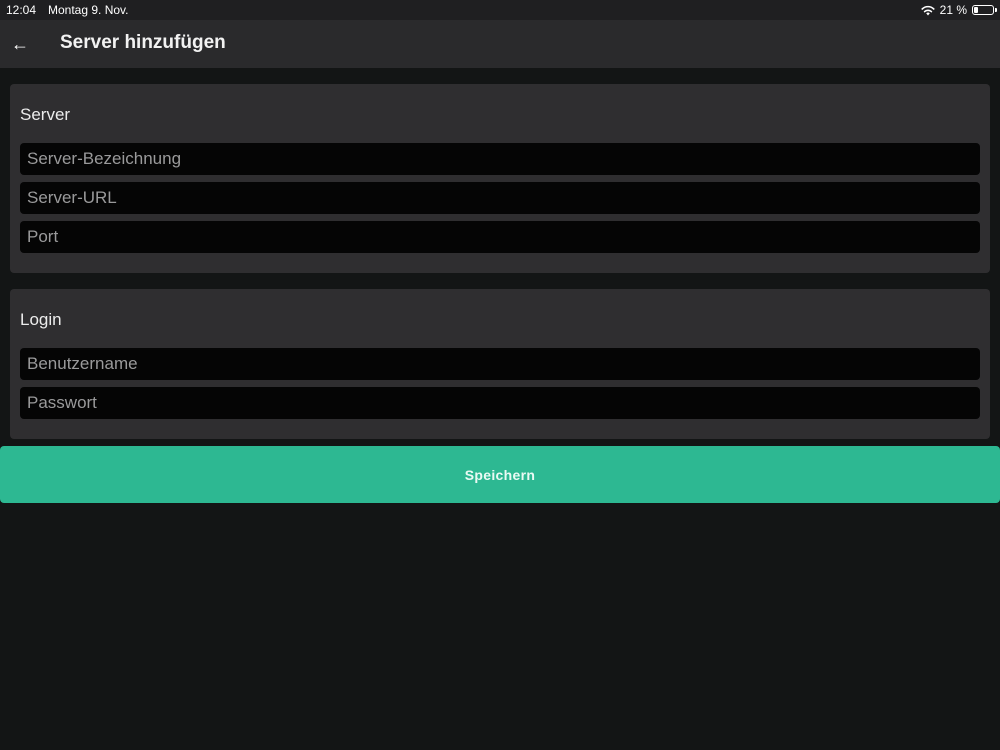  I want to click on login-section-title: Login, so click(41, 319).